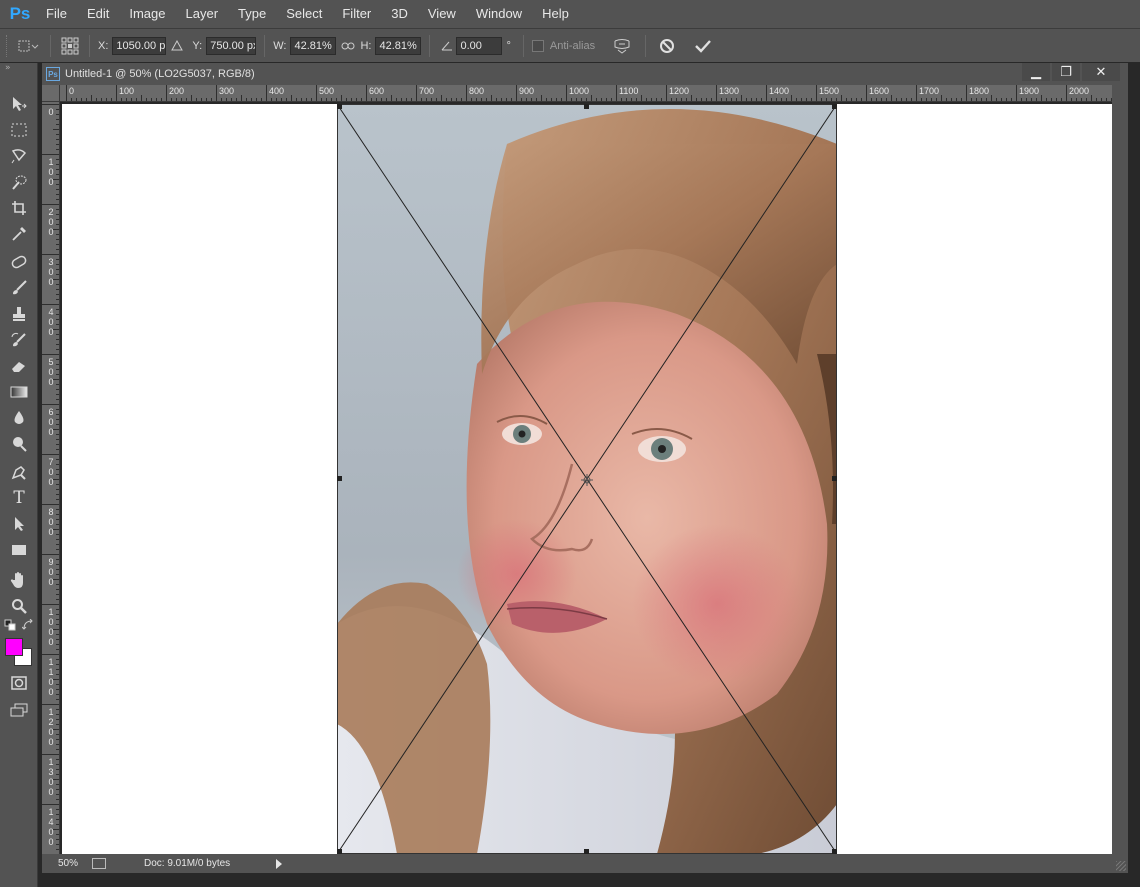 The height and width of the screenshot is (887, 1140). What do you see at coordinates (19, 444) in the screenshot?
I see `dodge-tool-icon` at bounding box center [19, 444].